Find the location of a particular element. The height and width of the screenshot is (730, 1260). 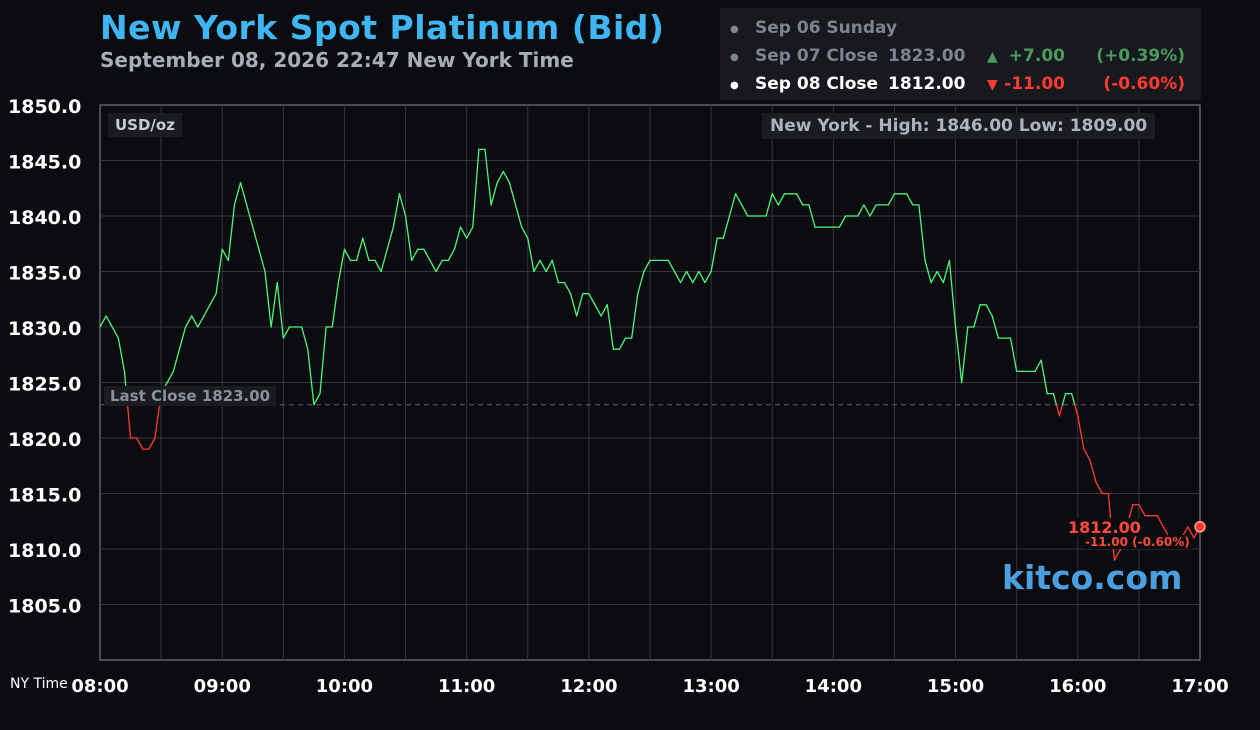

y-tick-label: 1815.0 is located at coordinates (44, 496).